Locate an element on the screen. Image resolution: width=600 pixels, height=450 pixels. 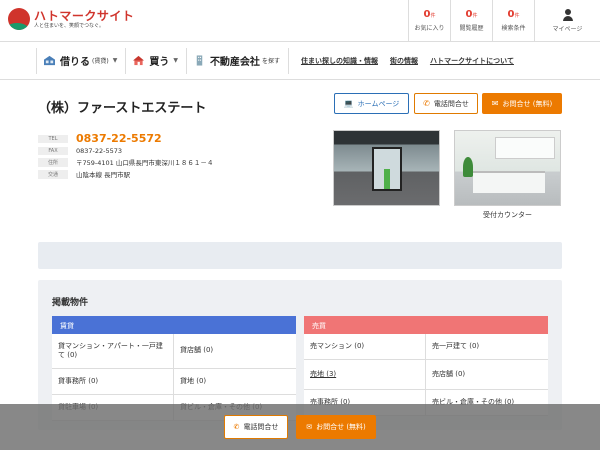
logo-tagline: 人と住まいを、笑顔でつなぐ。 is located at coordinates (69, 25).